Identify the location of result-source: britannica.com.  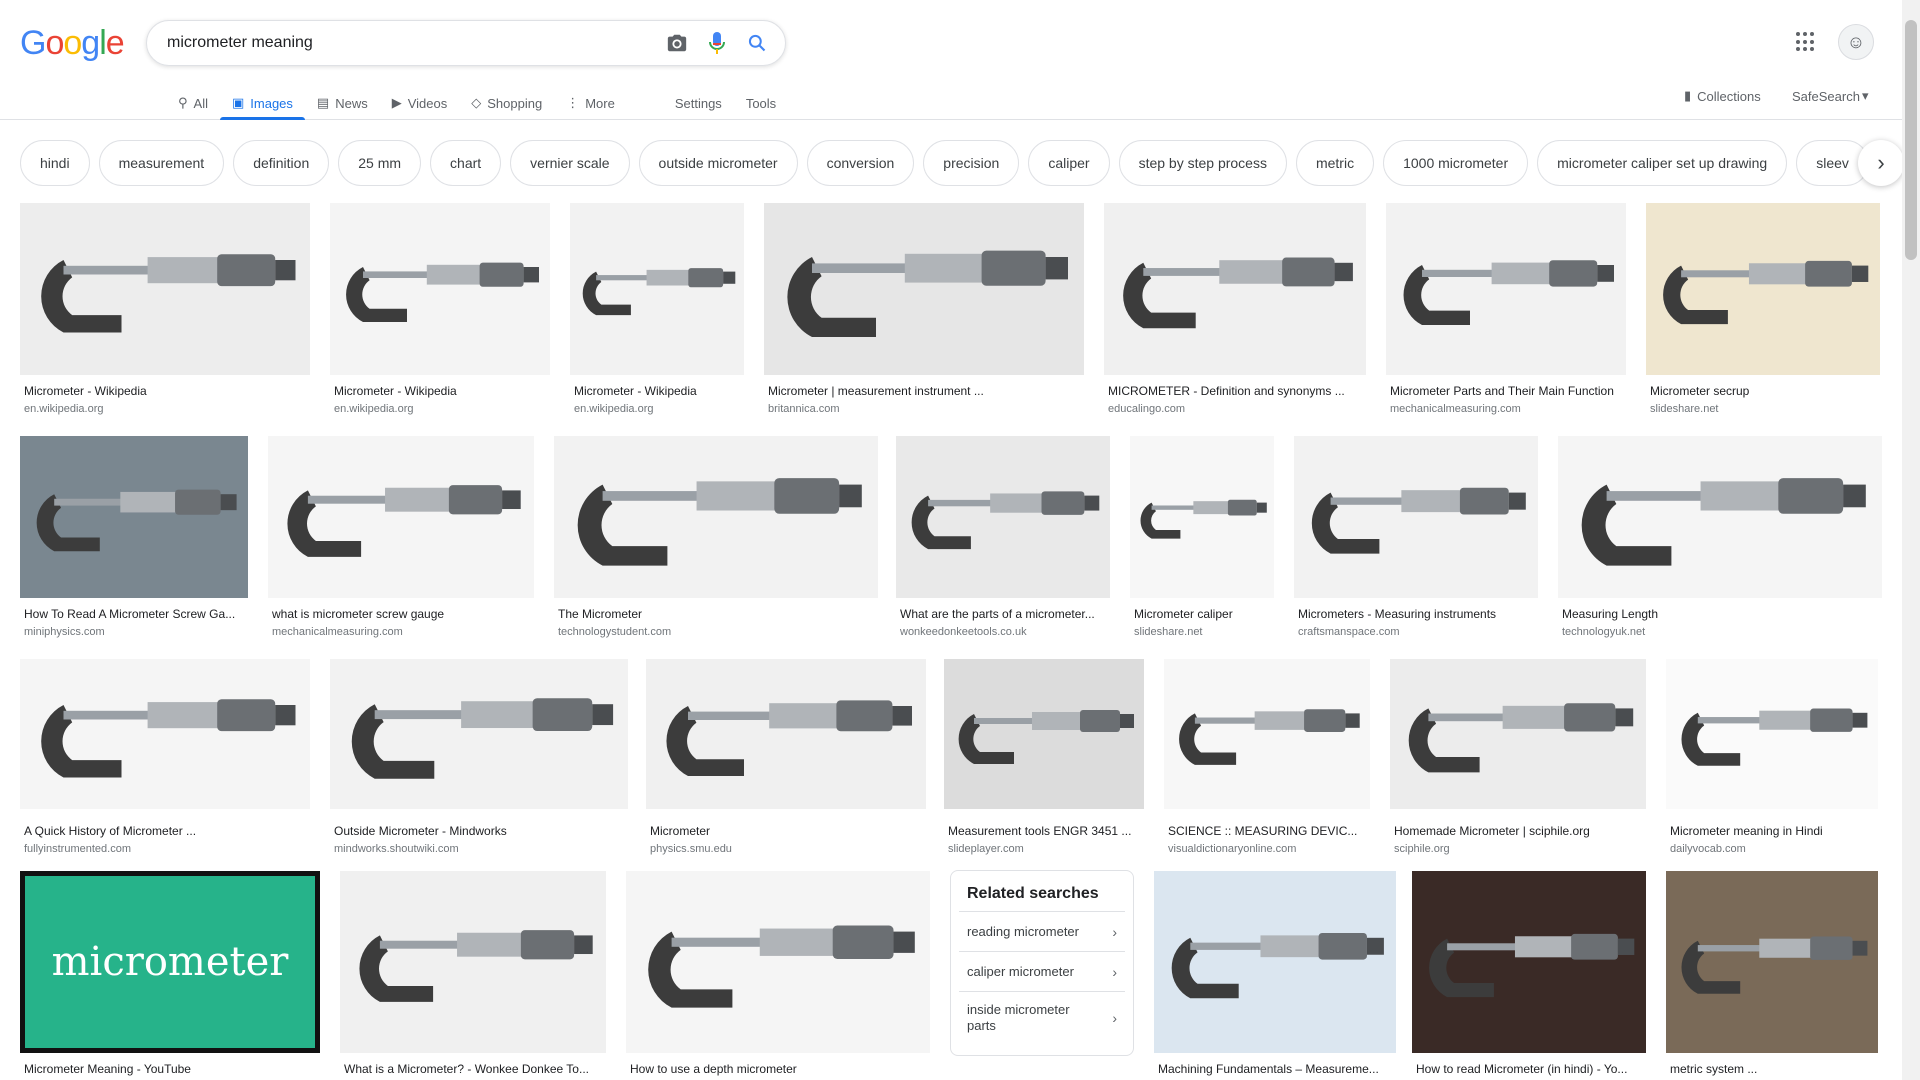
(924, 409).